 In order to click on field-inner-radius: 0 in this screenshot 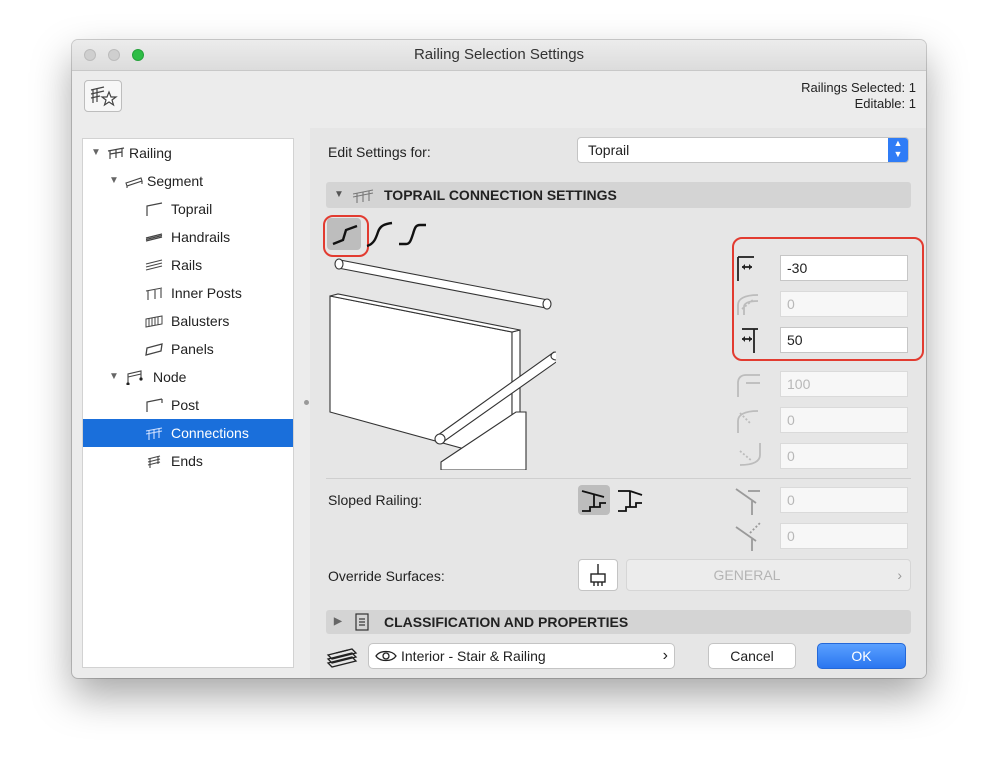, I will do `click(844, 420)`.